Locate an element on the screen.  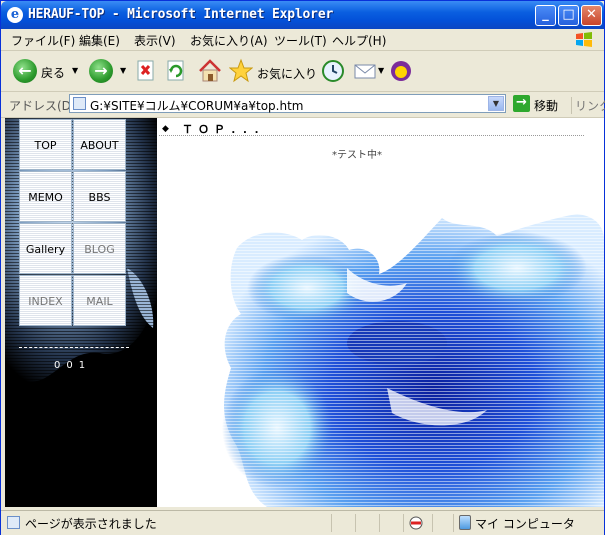
toolbar: ← 戻る ▼ → ▼ お気に入り ▼ is located at coordinates (302, 71).